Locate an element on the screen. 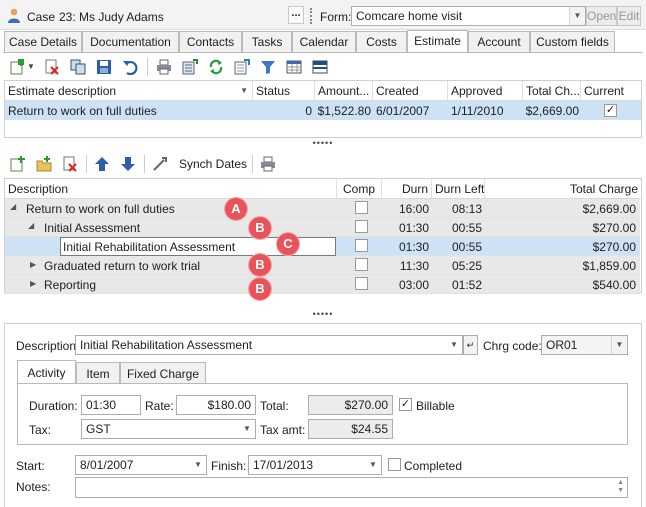  col-durn: Durn is located at coordinates (407, 188).